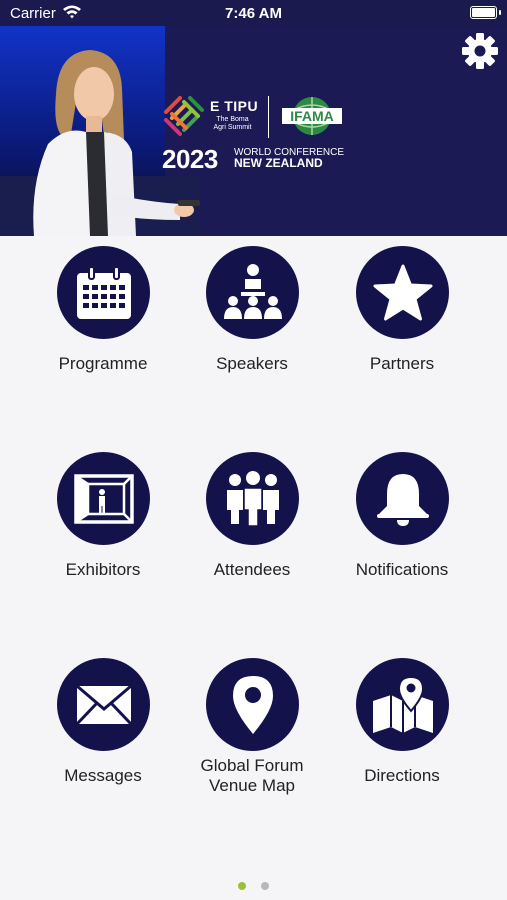 The width and height of the screenshot is (507, 900). What do you see at coordinates (190, 159) in the screenshot?
I see `event-year: 2023` at bounding box center [190, 159].